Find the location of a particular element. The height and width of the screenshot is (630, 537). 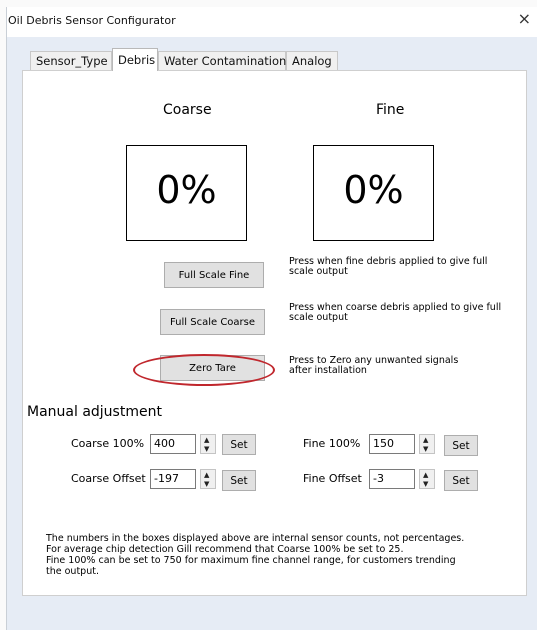

full-scale-fine-hint-line2: scale output is located at coordinates (318, 271).